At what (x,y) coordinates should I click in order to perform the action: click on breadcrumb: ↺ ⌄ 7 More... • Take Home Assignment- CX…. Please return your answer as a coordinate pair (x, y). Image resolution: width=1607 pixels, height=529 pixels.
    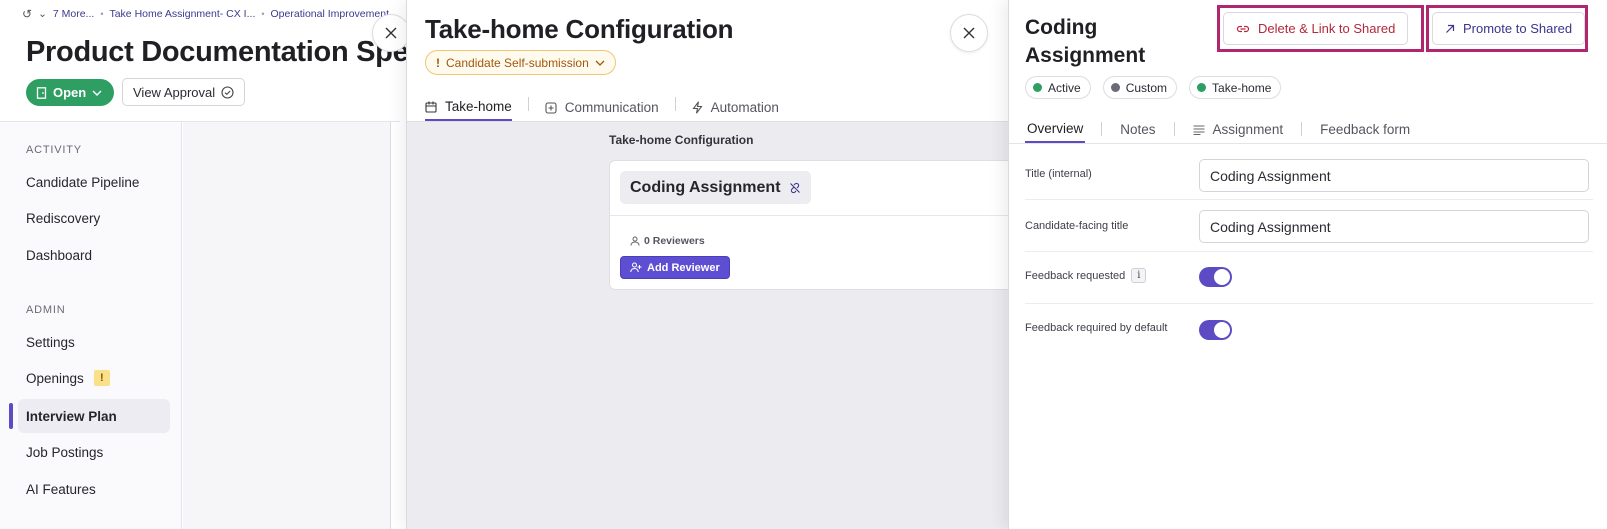
    Looking at the image, I should click on (205, 14).